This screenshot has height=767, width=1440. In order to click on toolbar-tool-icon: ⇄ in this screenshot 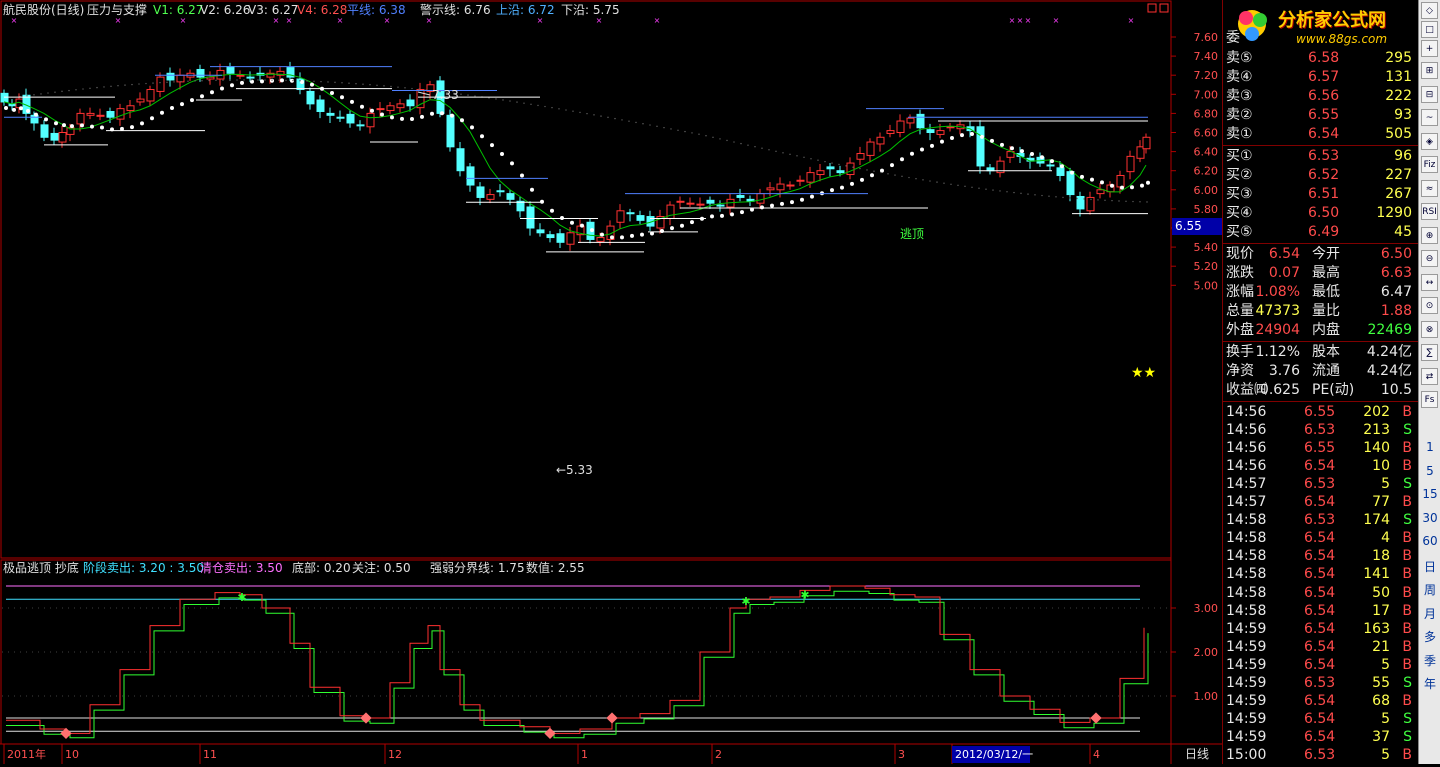, I will do `click(1429, 376)`.